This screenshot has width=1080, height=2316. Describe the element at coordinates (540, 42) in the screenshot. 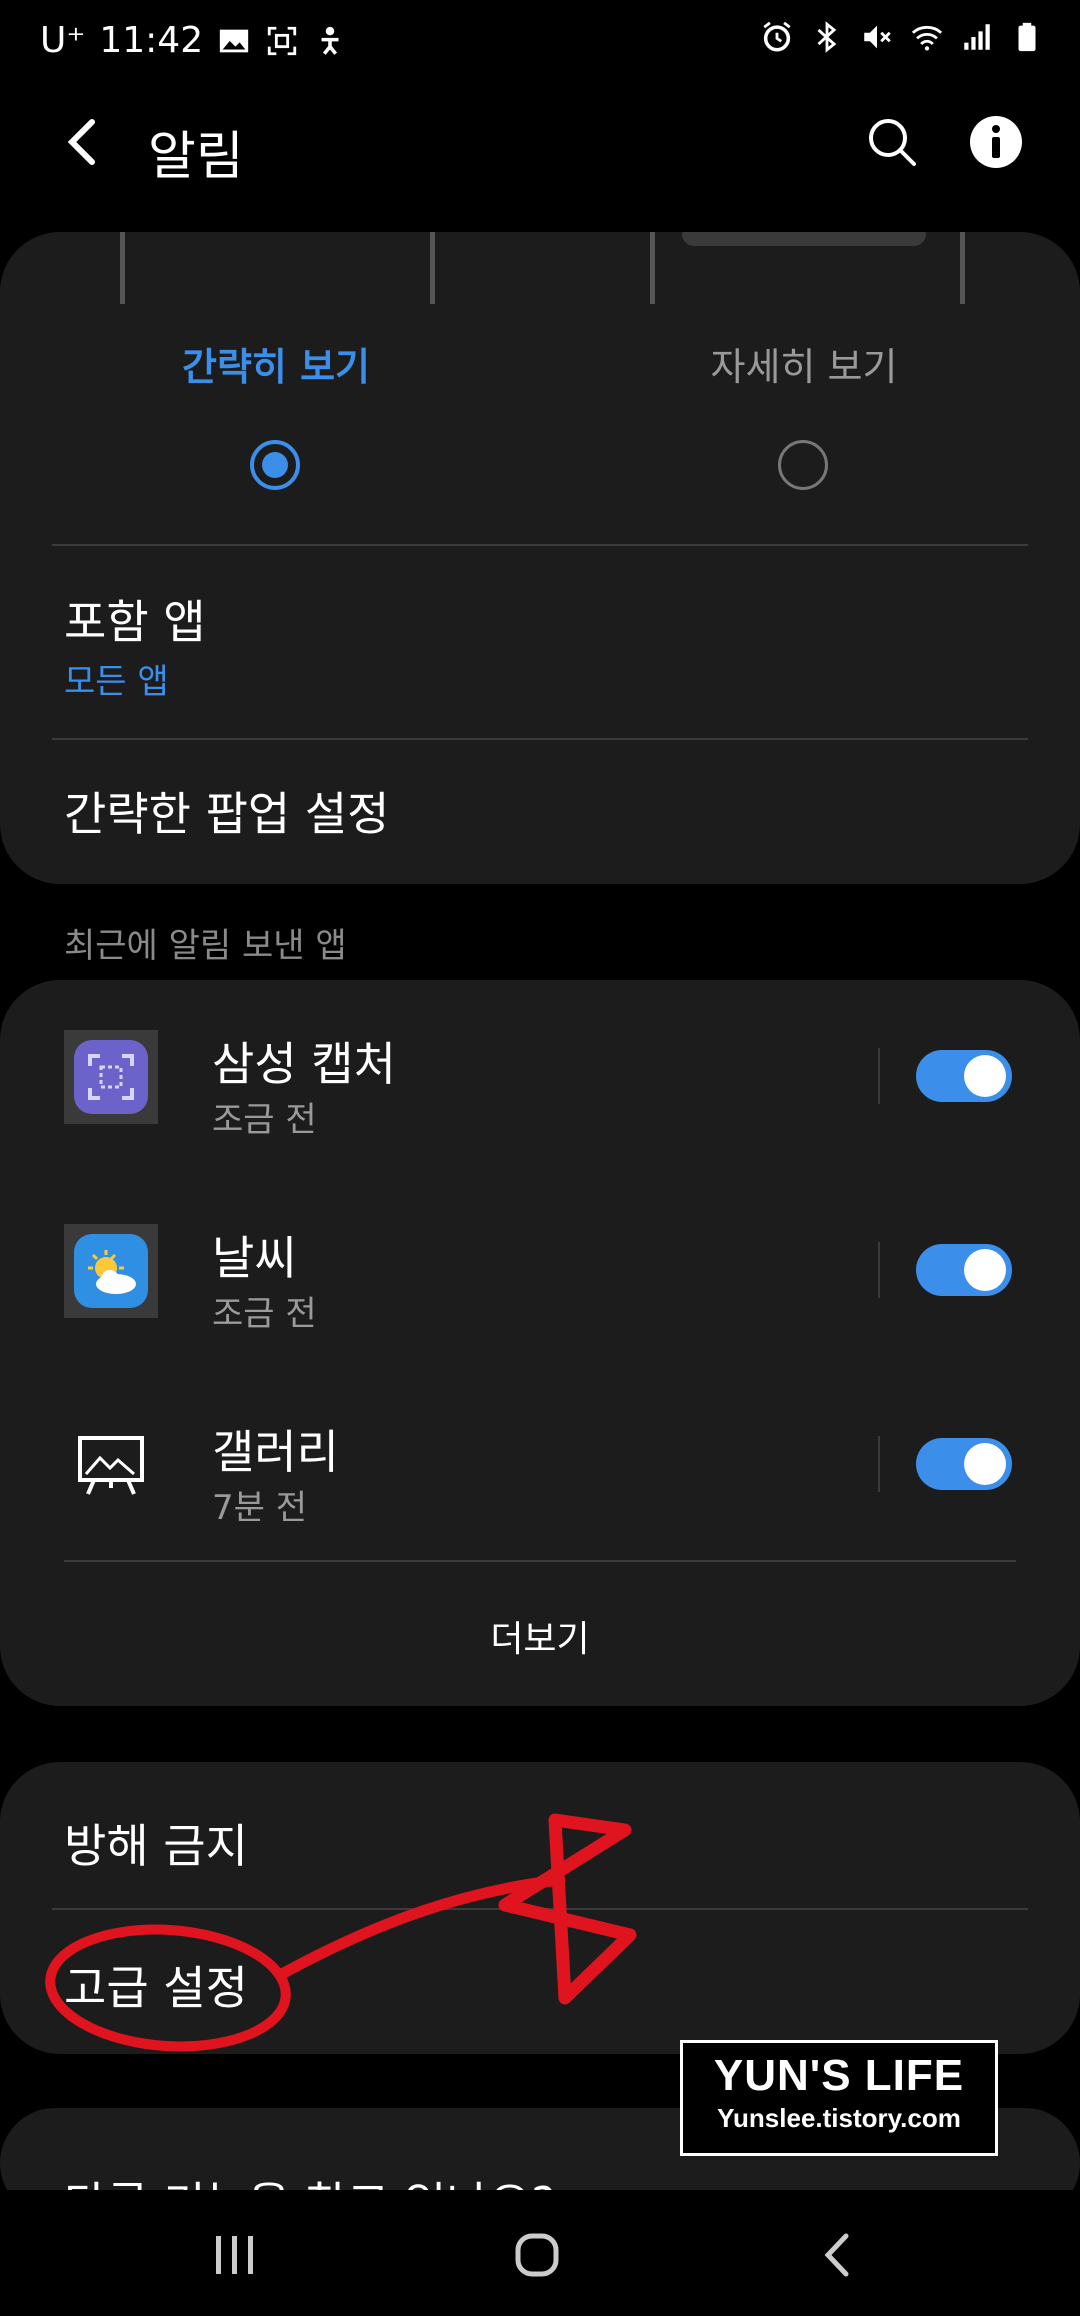

I see `status-bar: U⁺ 11:42` at that location.